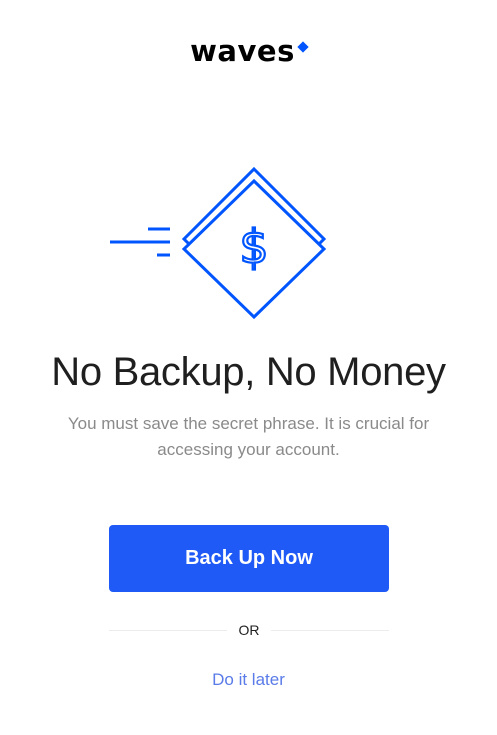 The image size is (497, 735). What do you see at coordinates (220, 246) in the screenshot?
I see `money-diamond-icon: $` at bounding box center [220, 246].